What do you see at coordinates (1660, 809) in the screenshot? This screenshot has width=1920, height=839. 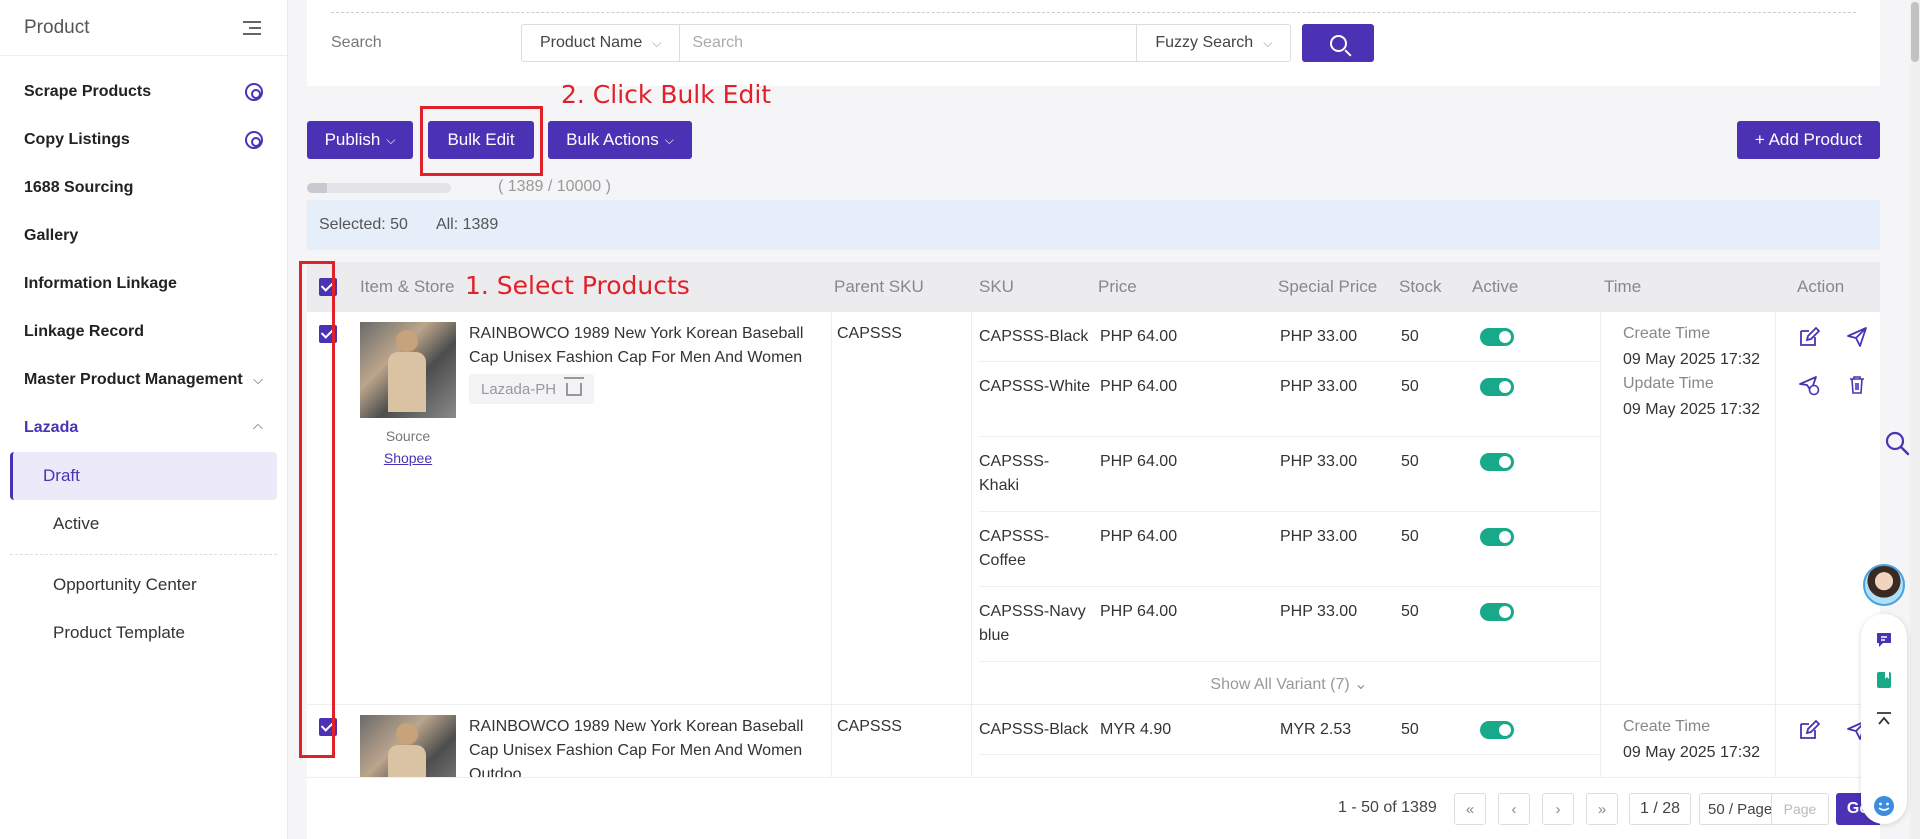 I see `current-page: 1 / 28` at bounding box center [1660, 809].